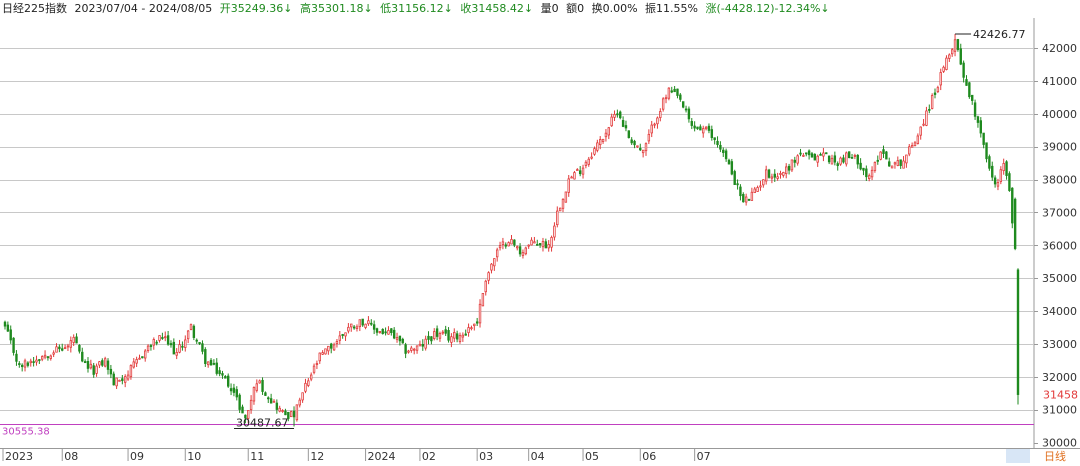 Image resolution: width=1080 pixels, height=466 pixels. I want to click on last-price-label: 31458, so click(1060, 395).